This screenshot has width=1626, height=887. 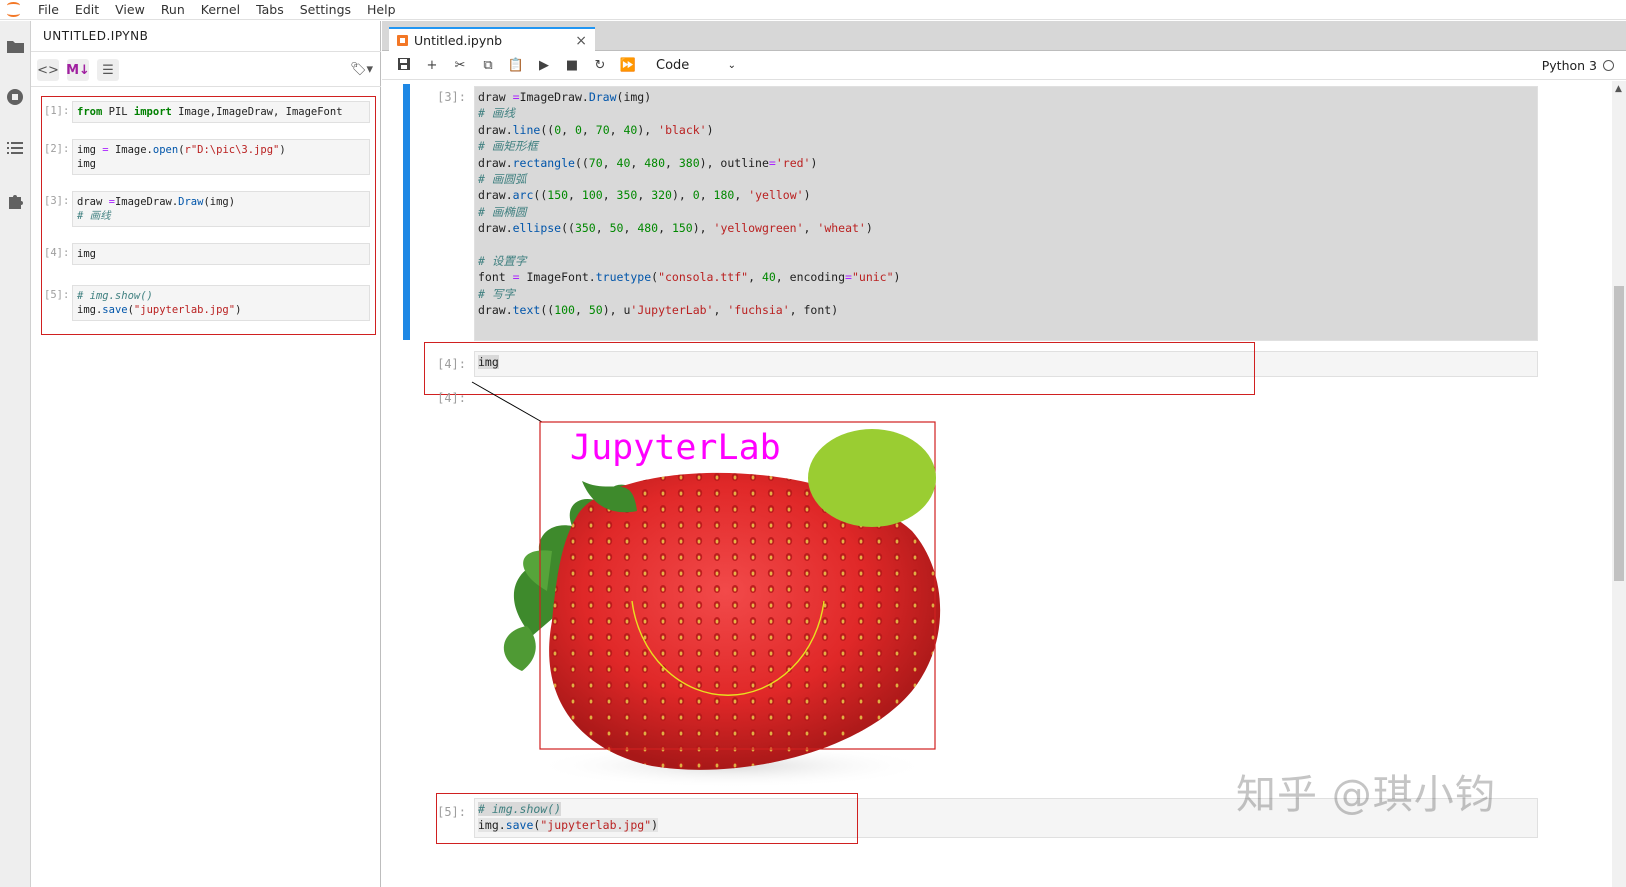 I want to click on toc-numbering-toggle-button: ☰, so click(x=108, y=70).